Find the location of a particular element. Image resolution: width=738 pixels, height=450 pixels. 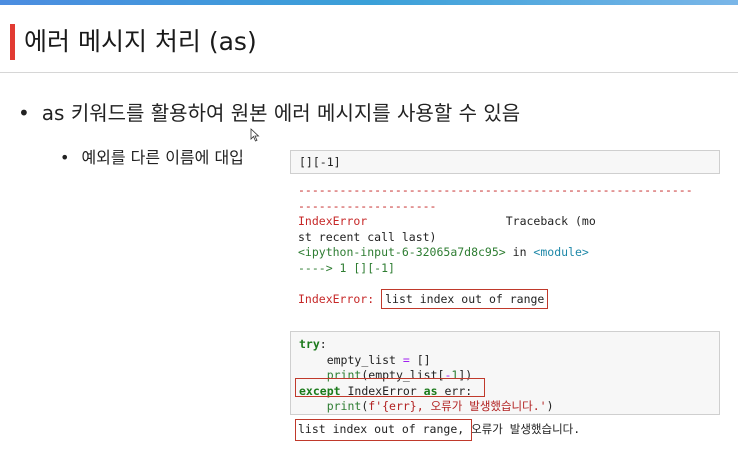

traceback-in-word: in is located at coordinates (519, 252).